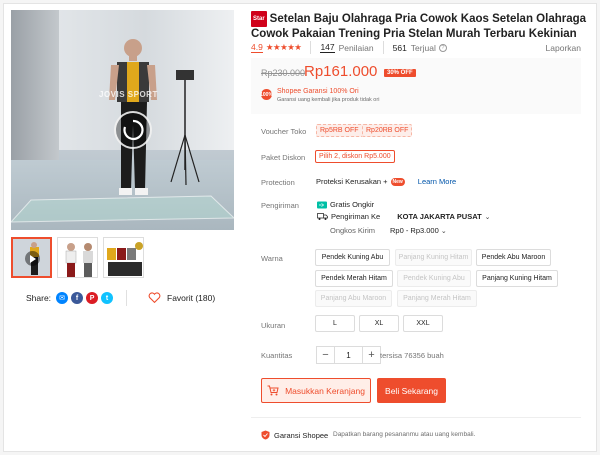 This screenshot has width=600, height=455. I want to click on truck-icon, so click(322, 216).